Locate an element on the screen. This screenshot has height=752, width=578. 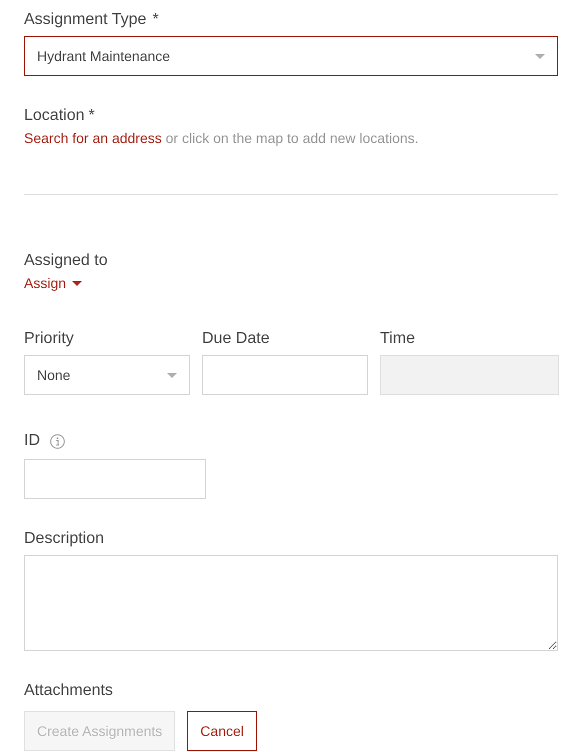
cancel-button: Cancel is located at coordinates (222, 731).